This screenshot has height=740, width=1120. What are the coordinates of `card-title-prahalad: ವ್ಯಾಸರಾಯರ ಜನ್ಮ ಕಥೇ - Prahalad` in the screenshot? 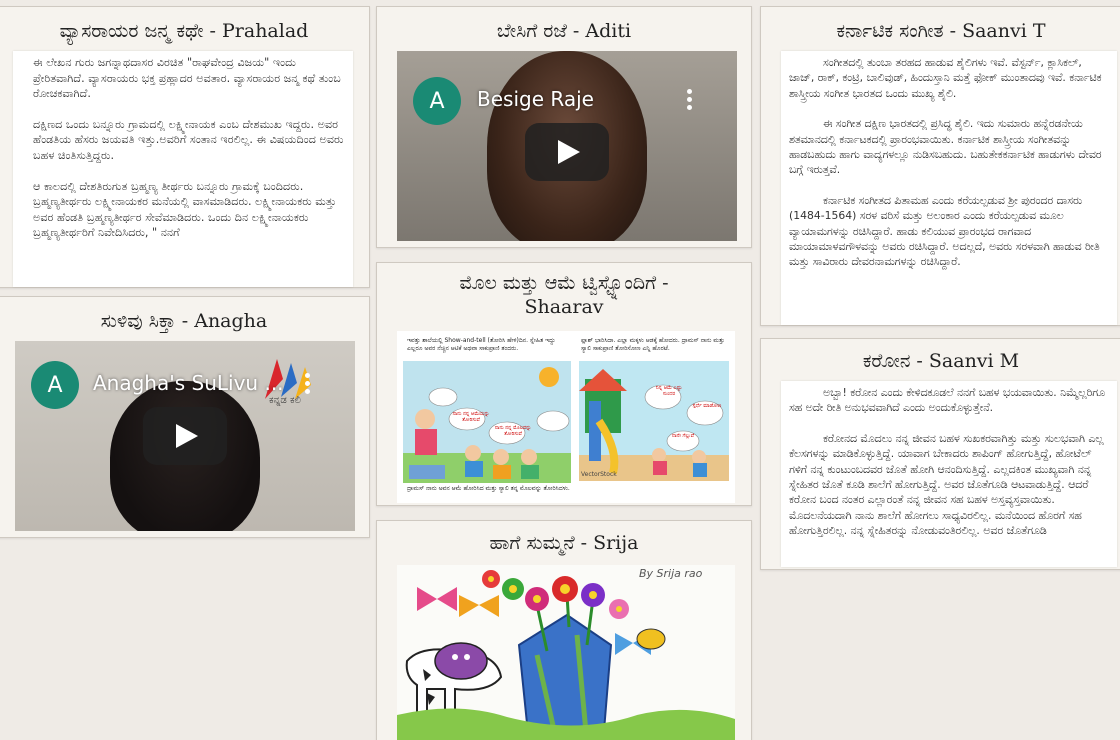 It's located at (184, 31).